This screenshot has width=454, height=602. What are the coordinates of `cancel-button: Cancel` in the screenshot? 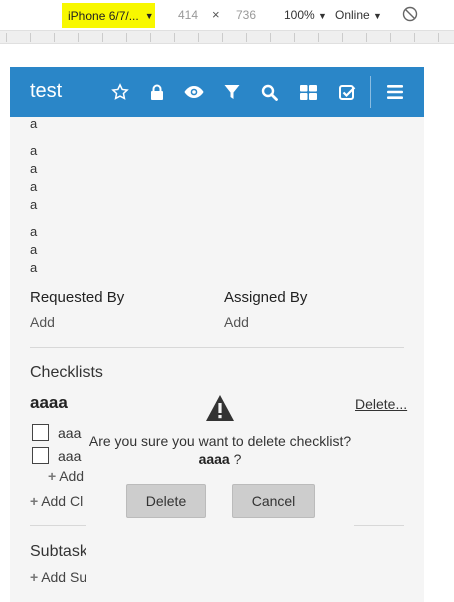 It's located at (273, 501).